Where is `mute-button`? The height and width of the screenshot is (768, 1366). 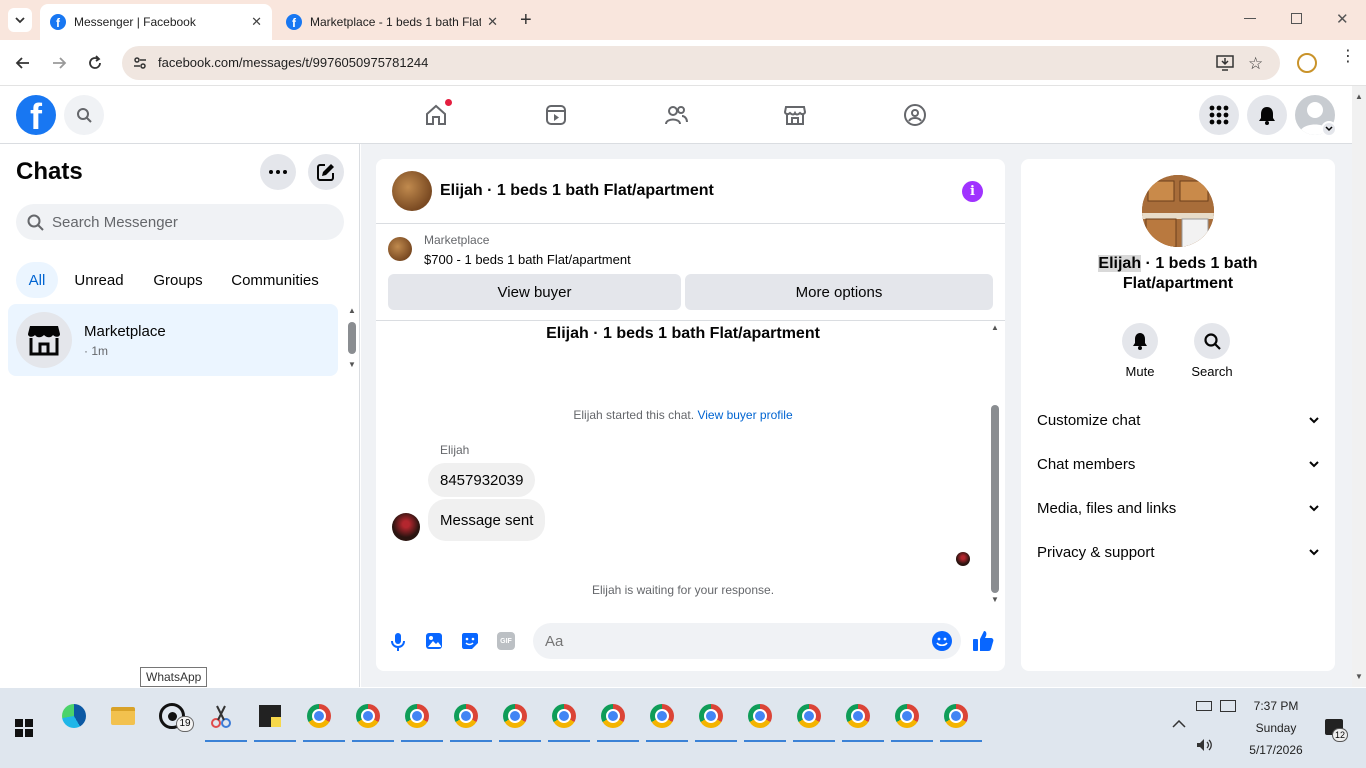 mute-button is located at coordinates (1140, 341).